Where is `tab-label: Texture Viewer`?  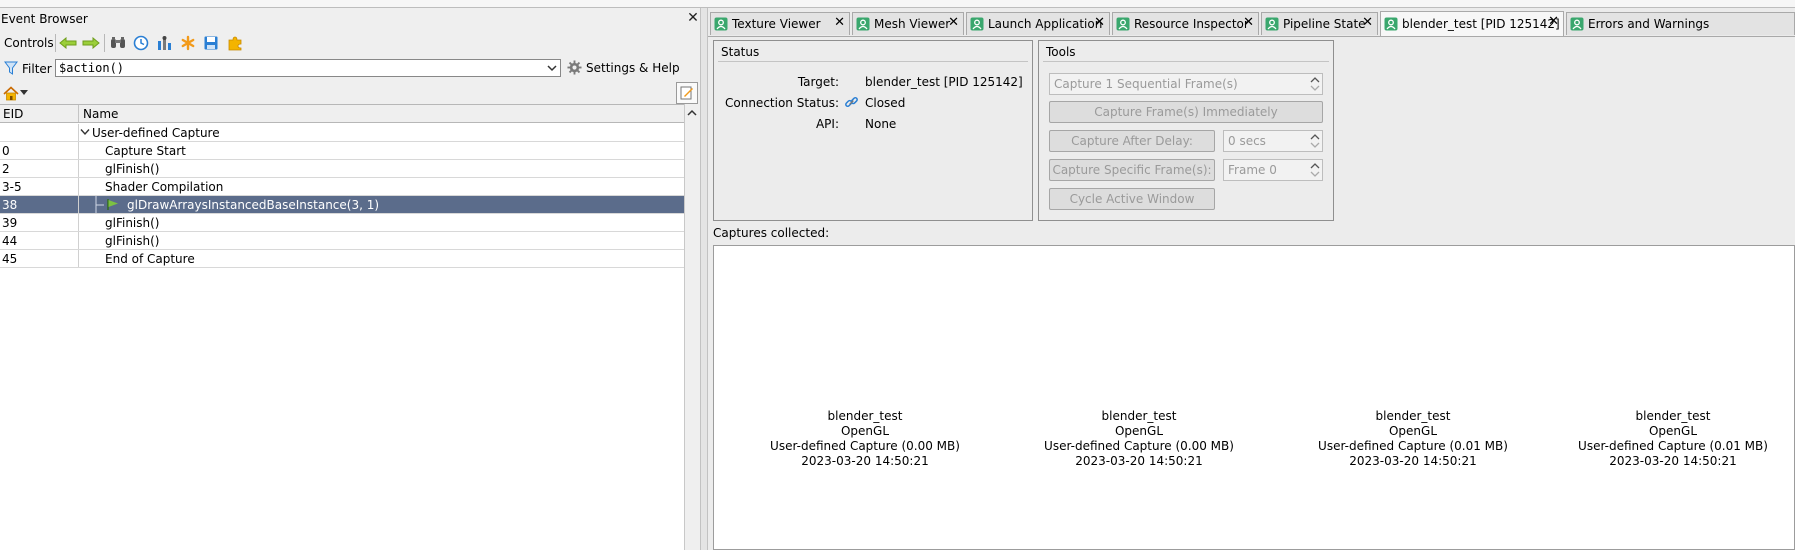 tab-label: Texture Viewer is located at coordinates (776, 24).